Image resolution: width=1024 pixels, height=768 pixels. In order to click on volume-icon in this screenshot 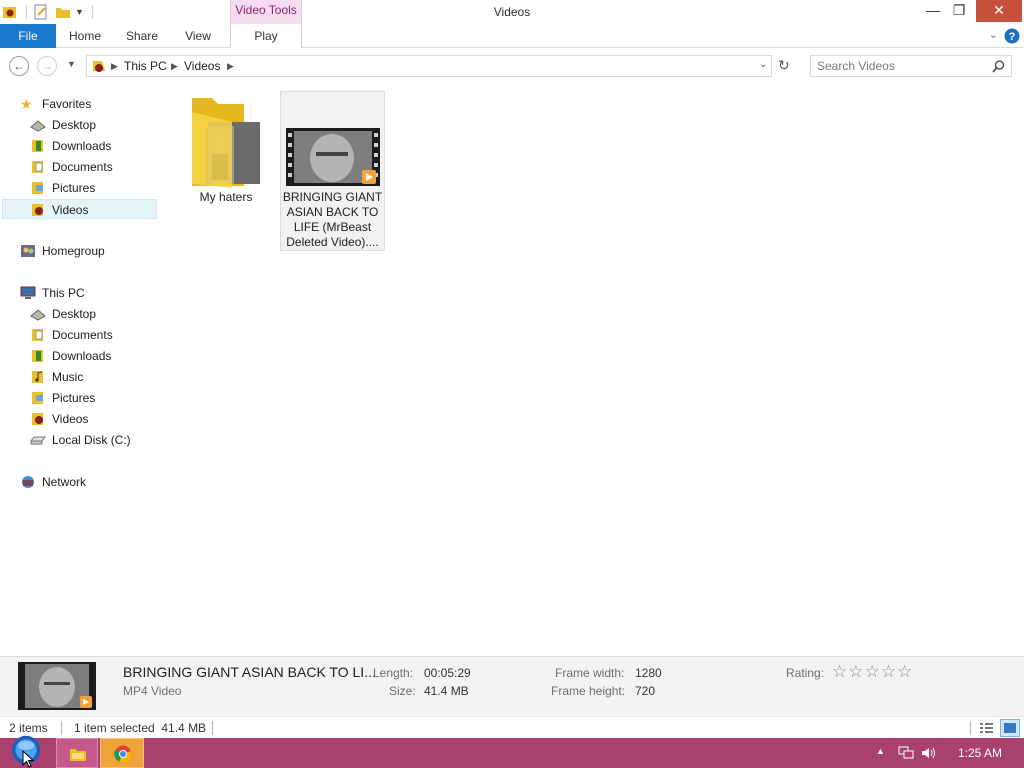, I will do `click(929, 753)`.